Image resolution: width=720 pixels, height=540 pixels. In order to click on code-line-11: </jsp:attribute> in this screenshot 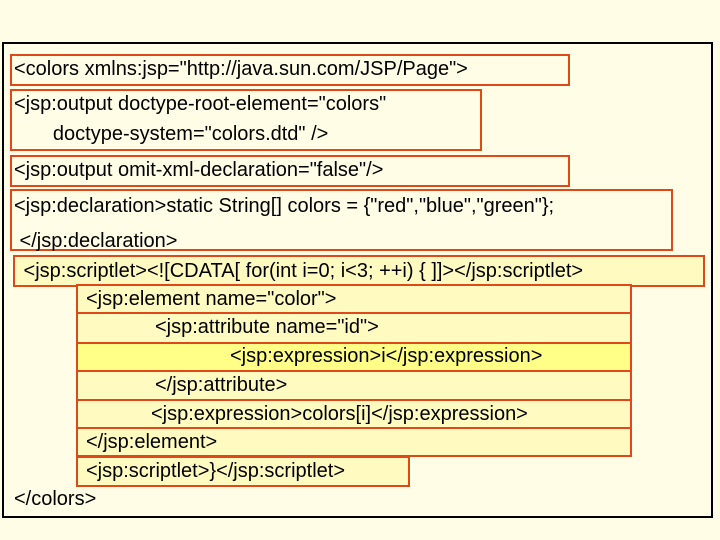, I will do `click(221, 385)`.